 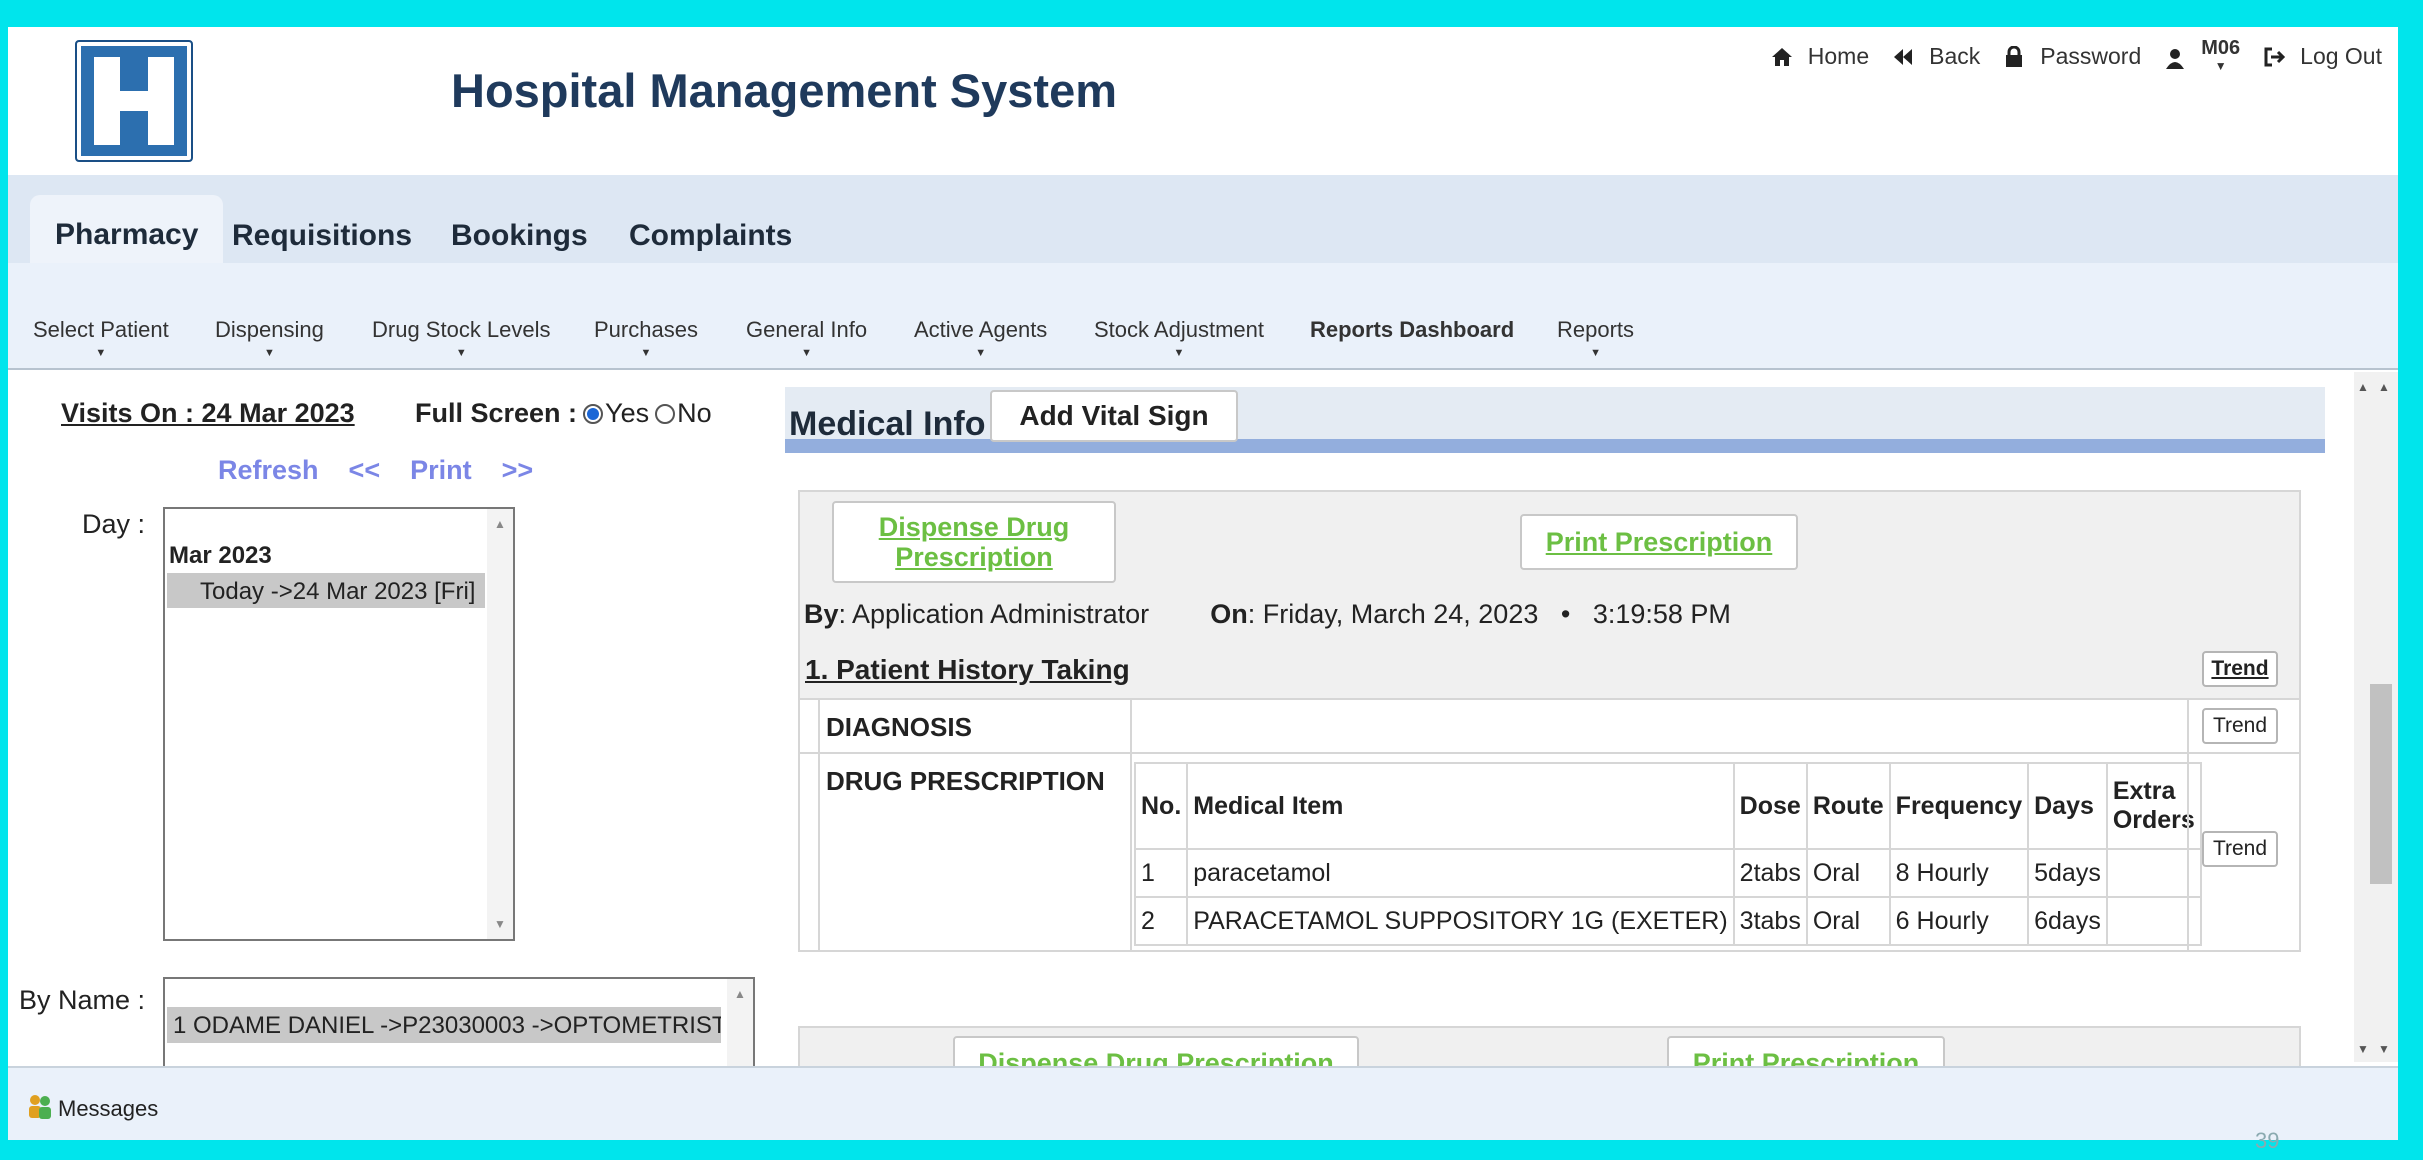 I want to click on submenu-drug-stock-levels: Drug Stock Levels ▼, so click(x=461, y=338).